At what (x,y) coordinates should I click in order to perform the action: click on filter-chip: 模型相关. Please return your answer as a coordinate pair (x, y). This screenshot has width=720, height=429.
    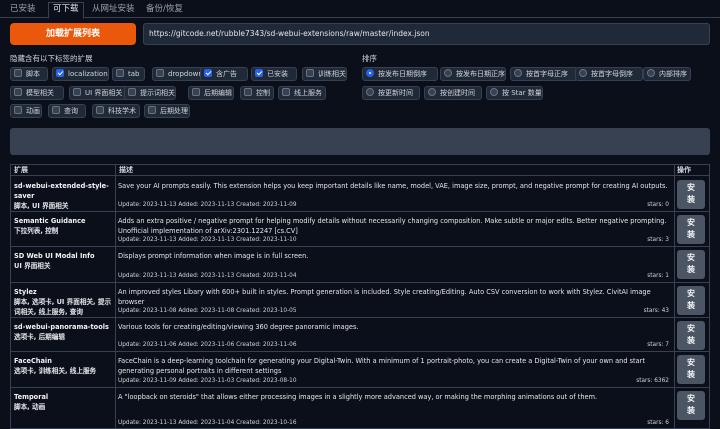
    Looking at the image, I should click on (37, 93).